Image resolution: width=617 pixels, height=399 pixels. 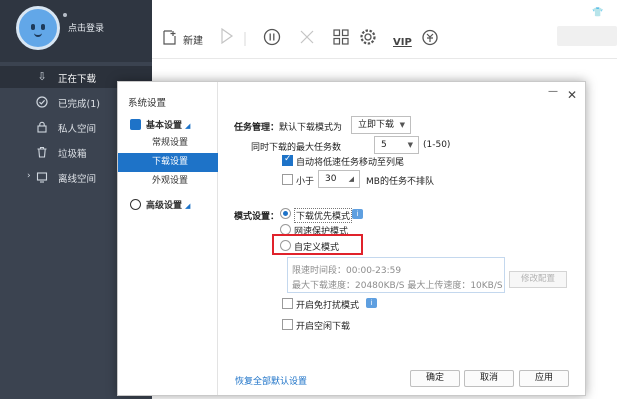 What do you see at coordinates (272, 38) in the screenshot?
I see `pause-icon` at bounding box center [272, 38].